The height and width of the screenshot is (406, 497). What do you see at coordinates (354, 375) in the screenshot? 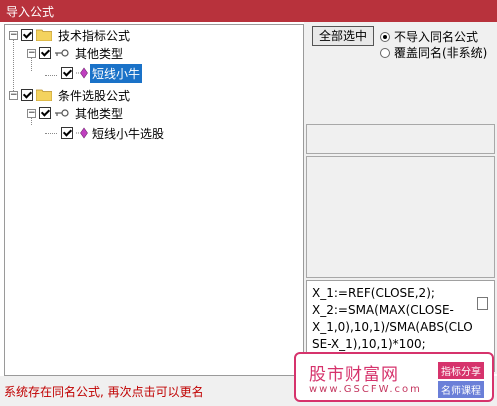
I see `watermark-name: 股市财富网` at bounding box center [354, 375].